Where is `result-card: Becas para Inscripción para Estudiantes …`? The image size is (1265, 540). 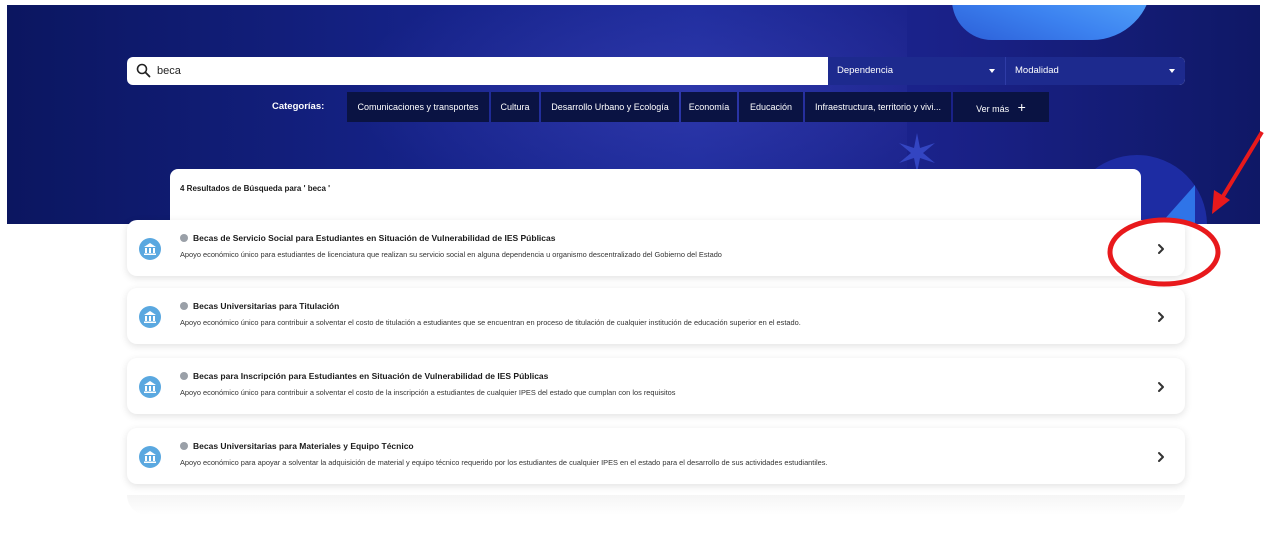 result-card: Becas para Inscripción para Estudiantes … is located at coordinates (656, 386).